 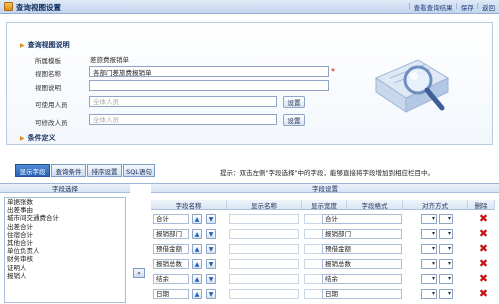 I want to click on field-name-cell: 报销部门, so click(x=171, y=234).